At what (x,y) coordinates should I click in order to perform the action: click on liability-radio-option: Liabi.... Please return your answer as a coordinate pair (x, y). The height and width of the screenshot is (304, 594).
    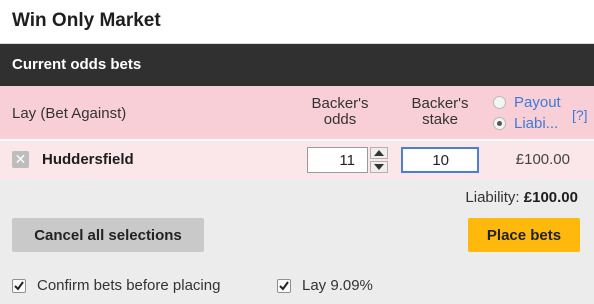
    Looking at the image, I should click on (525, 123).